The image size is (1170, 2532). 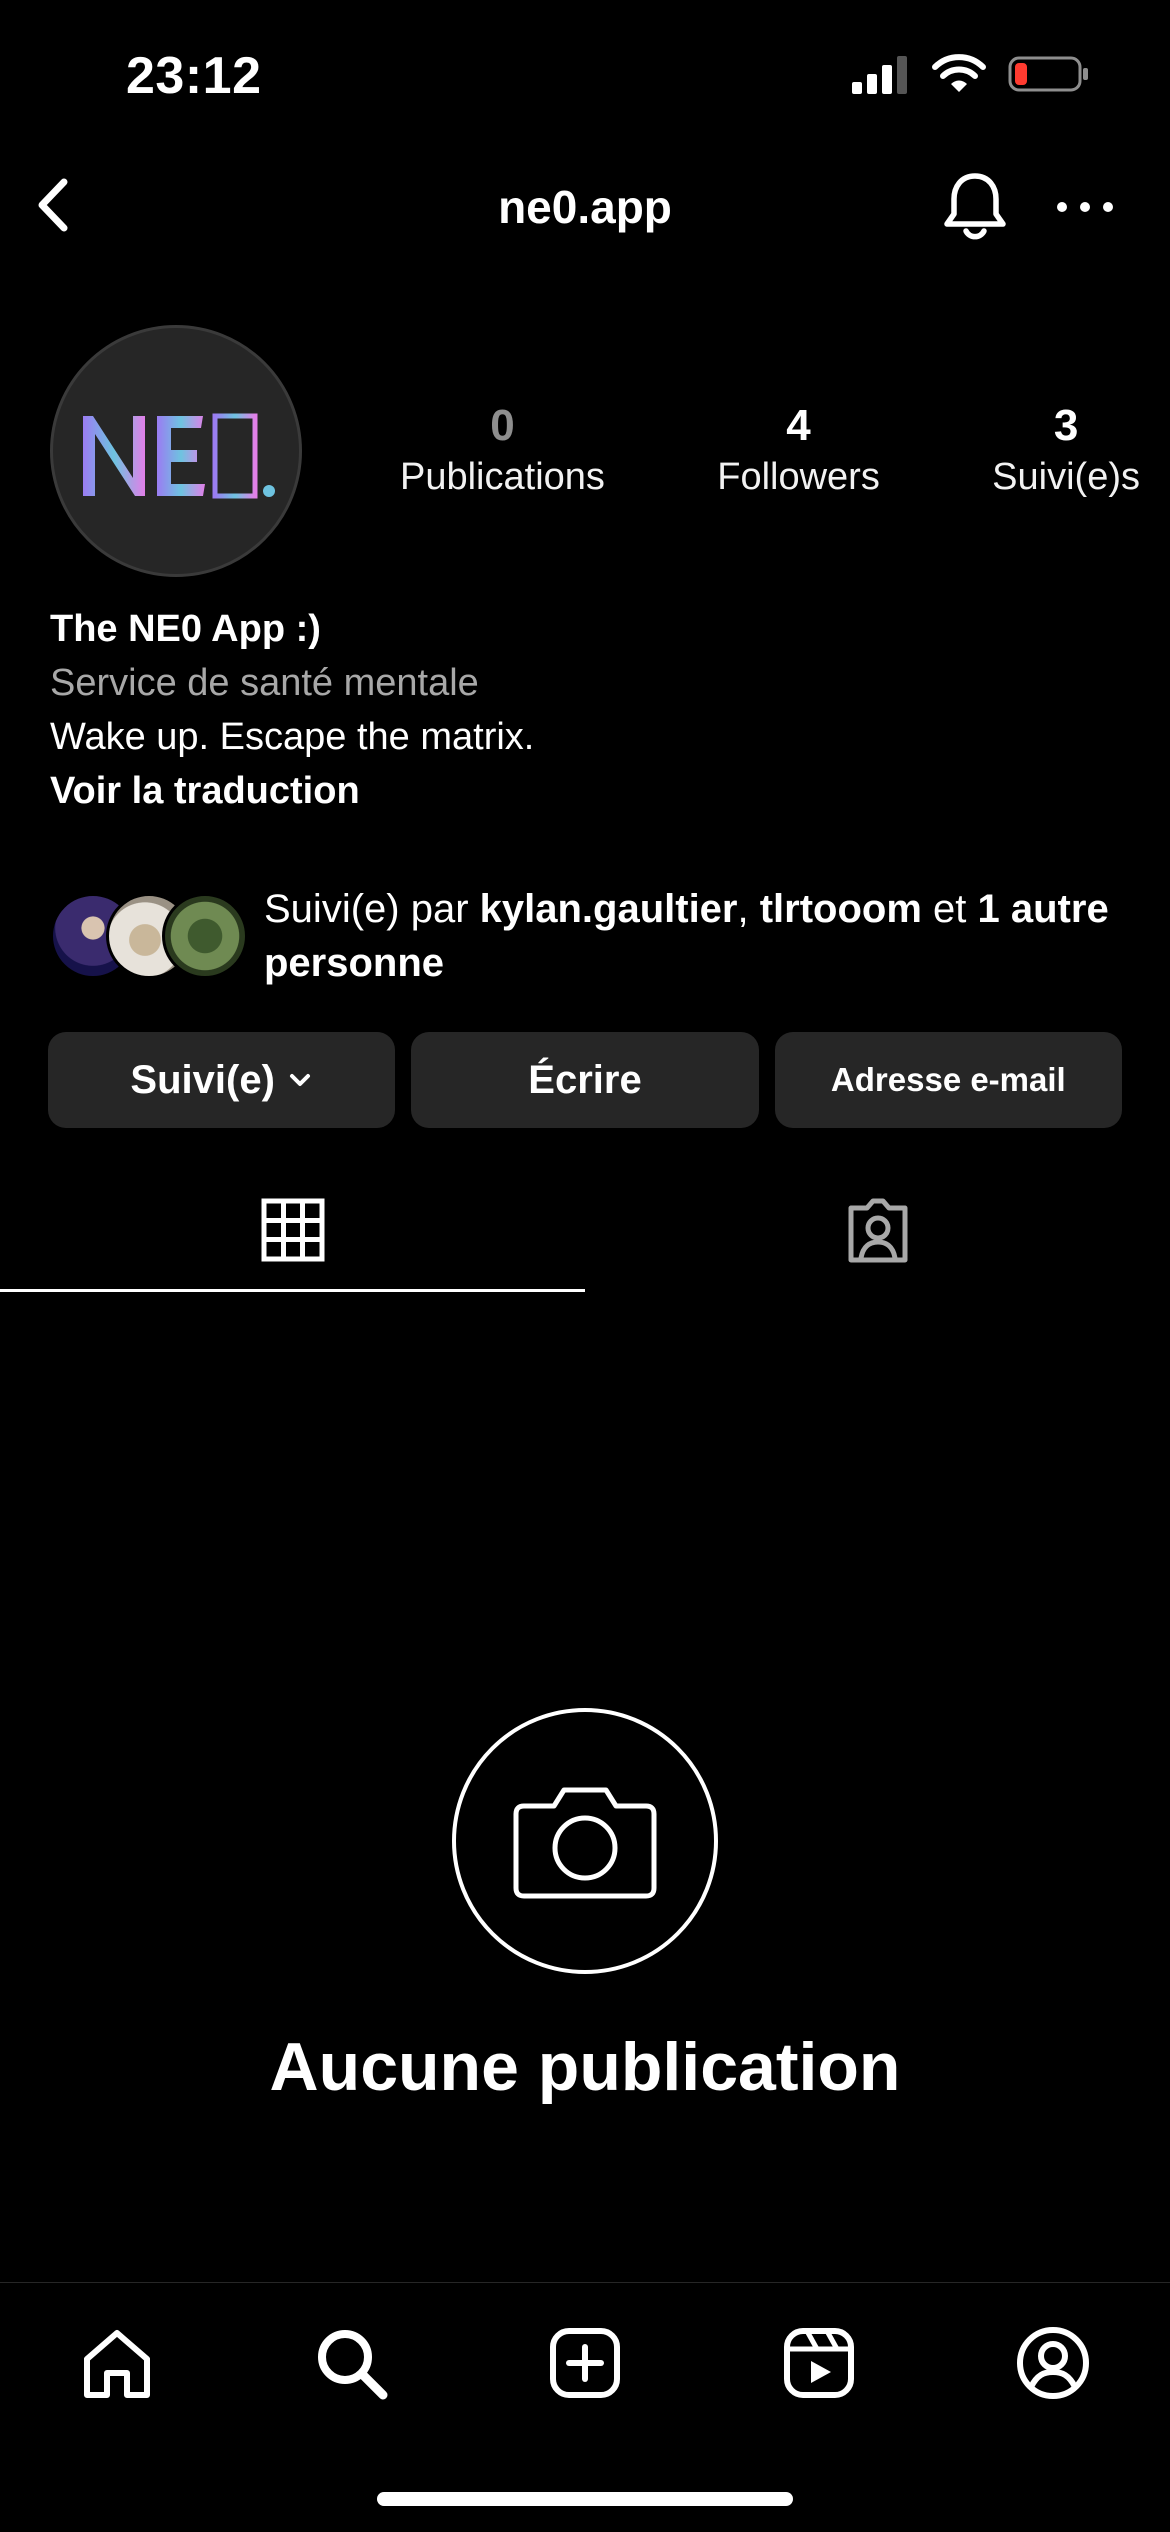 What do you see at coordinates (264, 683) in the screenshot?
I see `profile-category: Service de santé mentale` at bounding box center [264, 683].